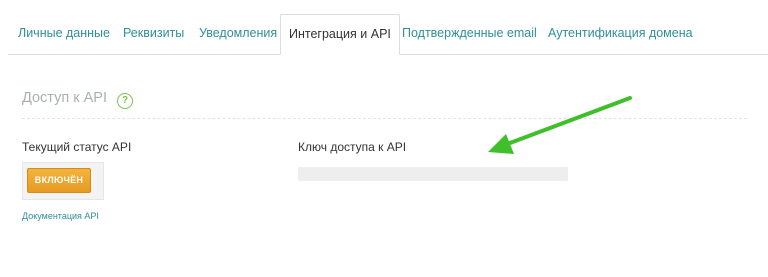  What do you see at coordinates (64, 98) in the screenshot?
I see `section-title: Доступ к API` at bounding box center [64, 98].